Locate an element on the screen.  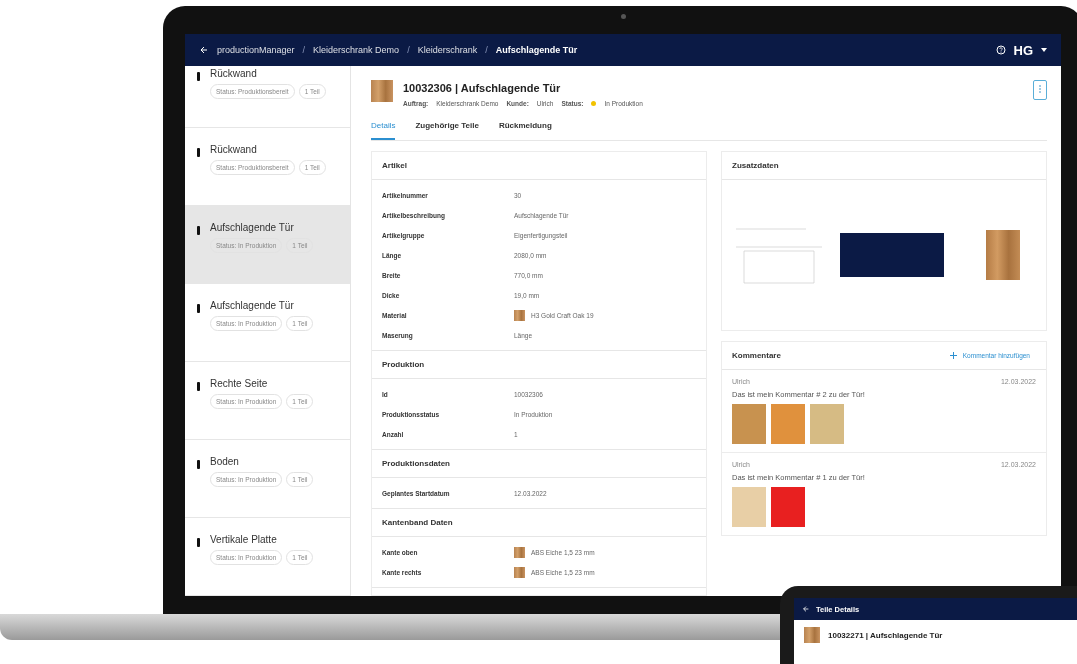
company-logo: HG is located at coordinates (1023, 50).